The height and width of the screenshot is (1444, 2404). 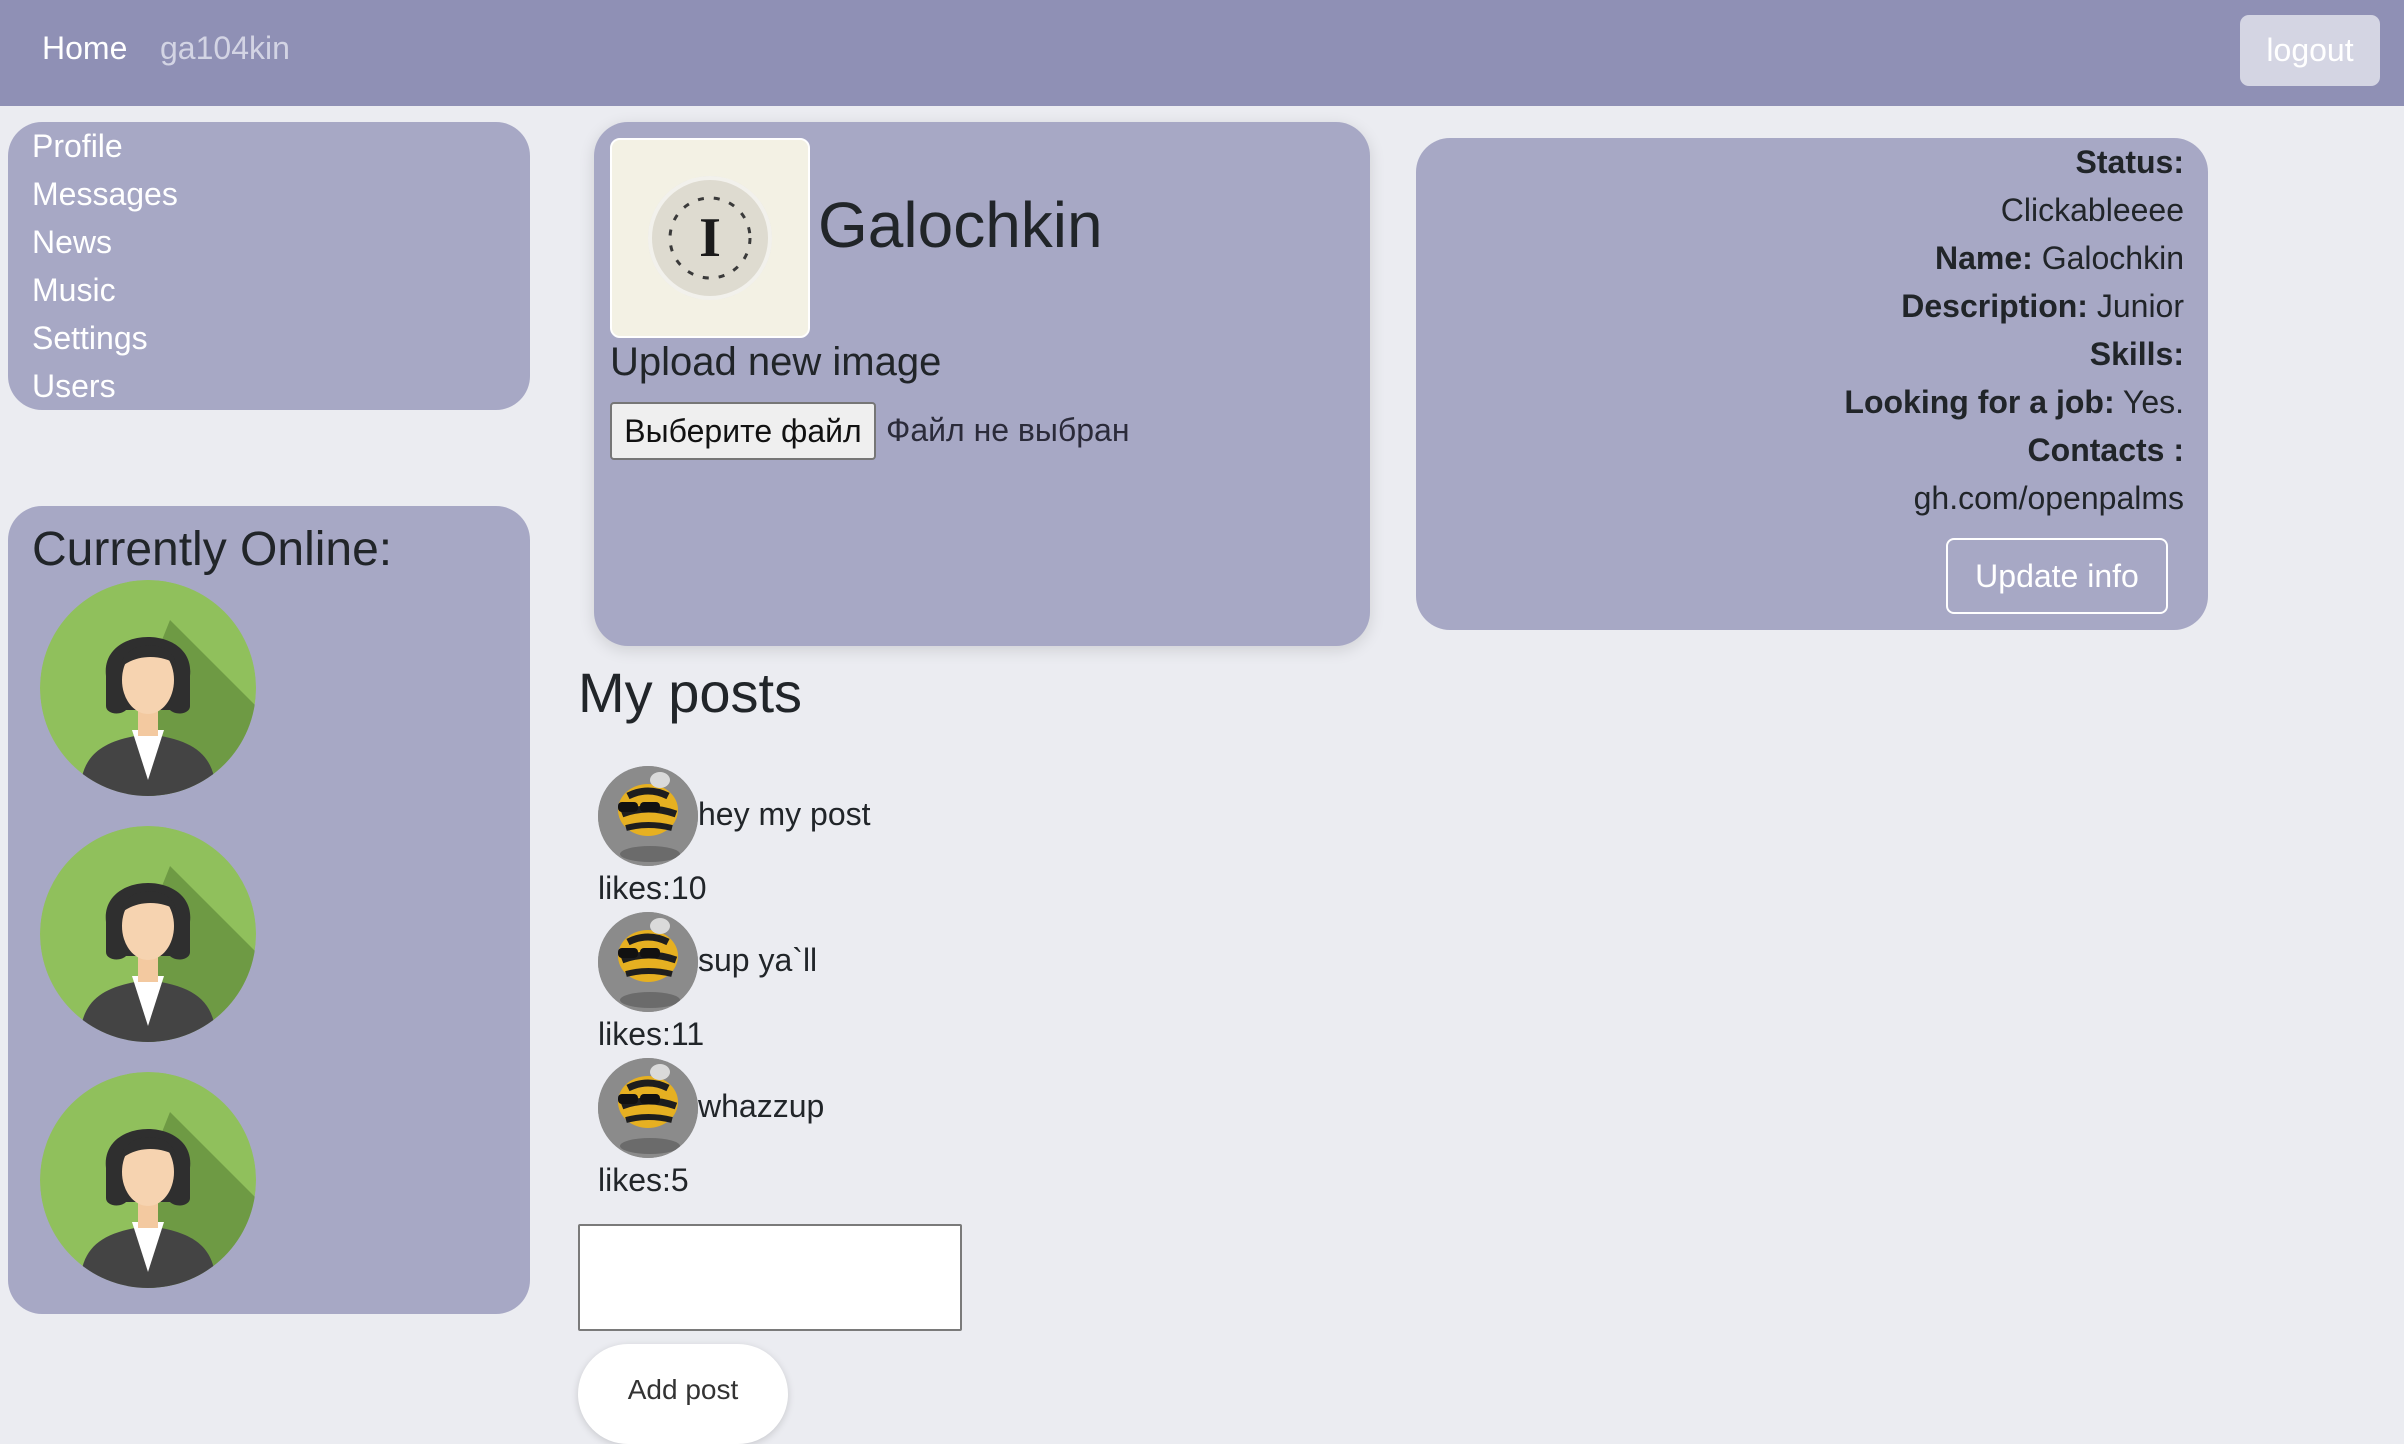 I want to click on post-likes: likes:10, so click(x=652, y=888).